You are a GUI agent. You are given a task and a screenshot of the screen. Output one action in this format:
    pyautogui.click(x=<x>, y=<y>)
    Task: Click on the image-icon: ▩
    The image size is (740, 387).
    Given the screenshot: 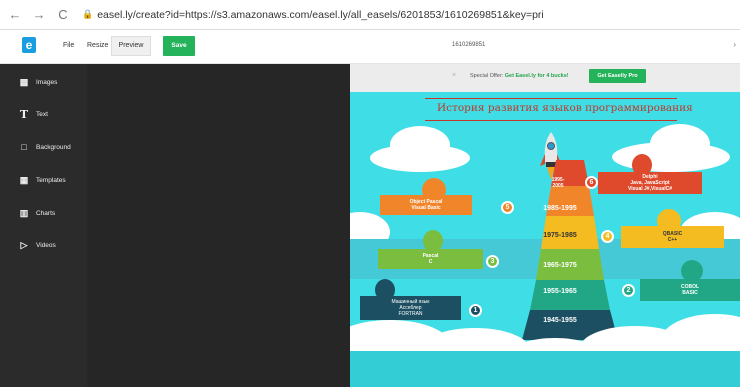 What is the action you would take?
    pyautogui.click(x=24, y=81)
    